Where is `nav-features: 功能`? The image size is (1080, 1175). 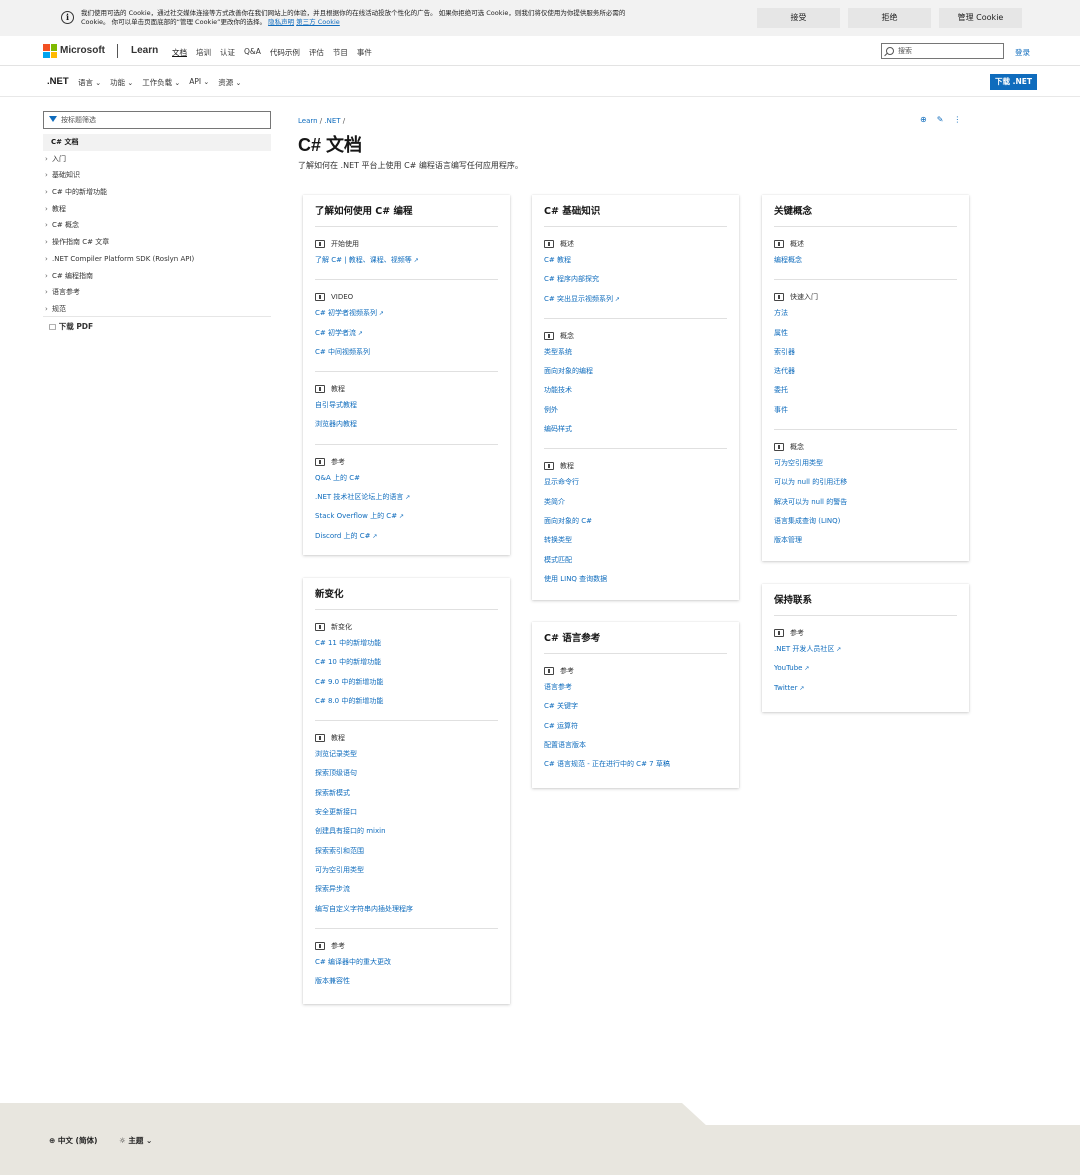
nav-features: 功能 is located at coordinates (121, 82).